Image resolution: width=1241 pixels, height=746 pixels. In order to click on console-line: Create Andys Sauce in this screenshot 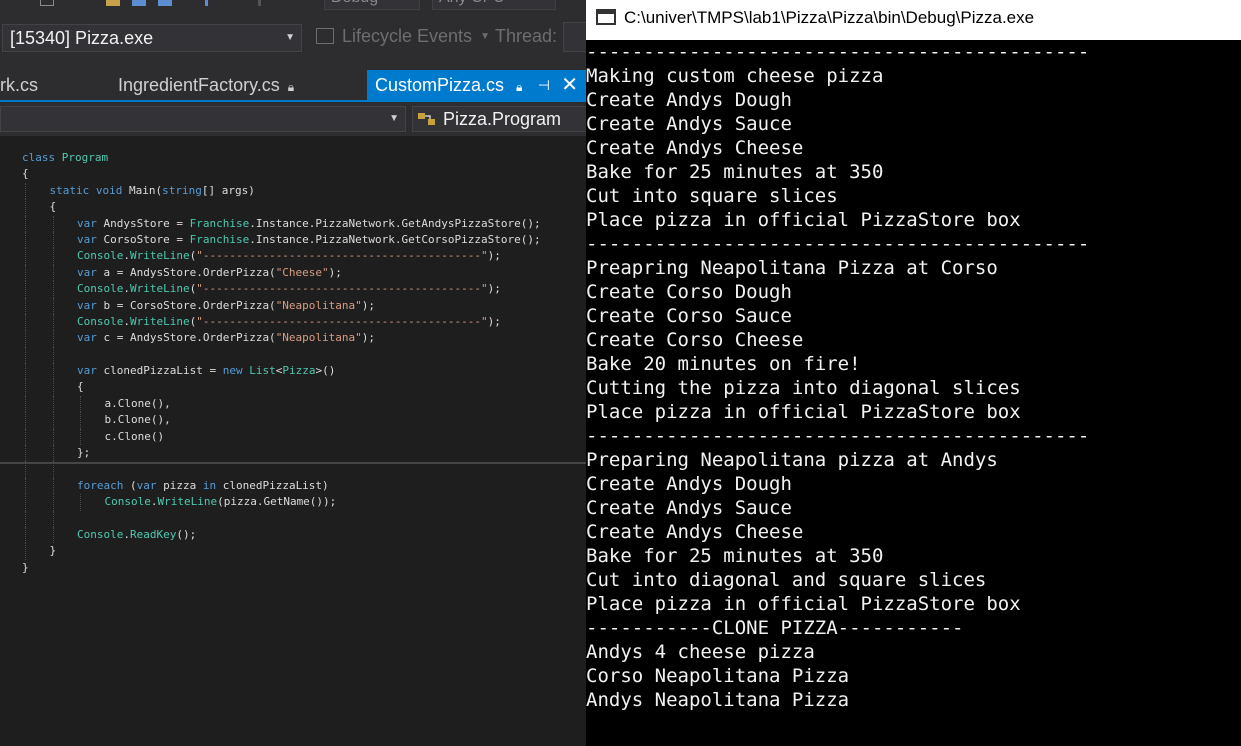, I will do `click(689, 508)`.